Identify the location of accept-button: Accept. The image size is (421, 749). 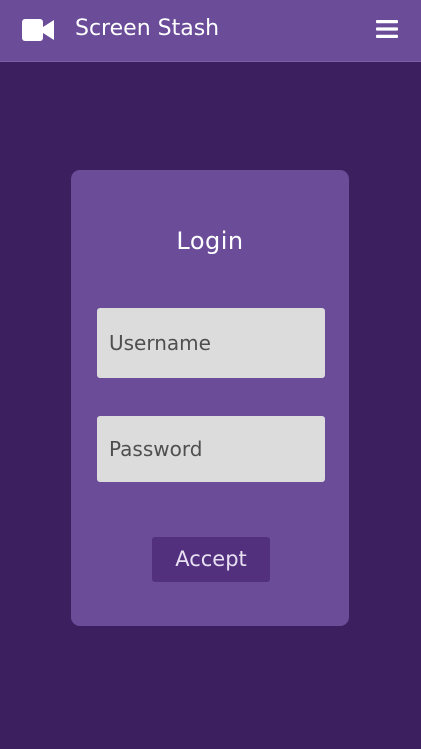
(211, 559).